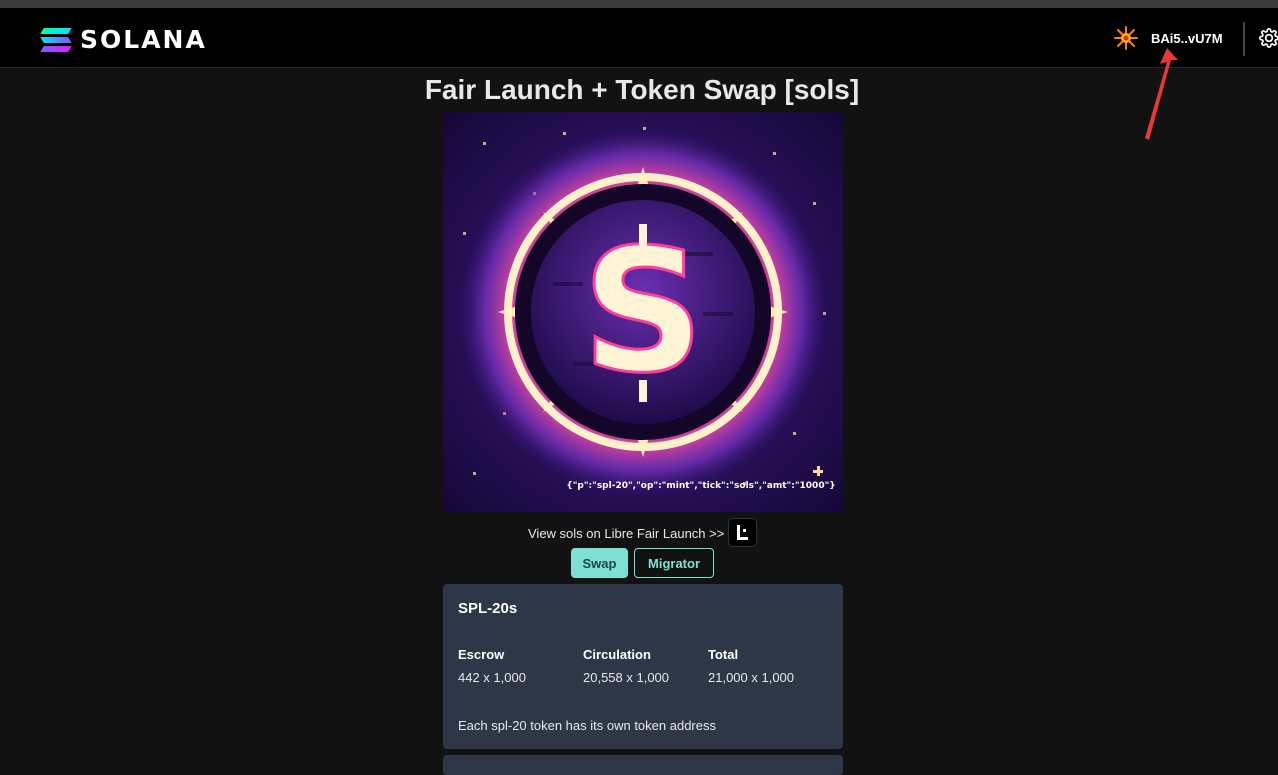 Image resolution: width=1278 pixels, height=775 pixels. Describe the element at coordinates (723, 654) in the screenshot. I see `stat-label: Total` at that location.